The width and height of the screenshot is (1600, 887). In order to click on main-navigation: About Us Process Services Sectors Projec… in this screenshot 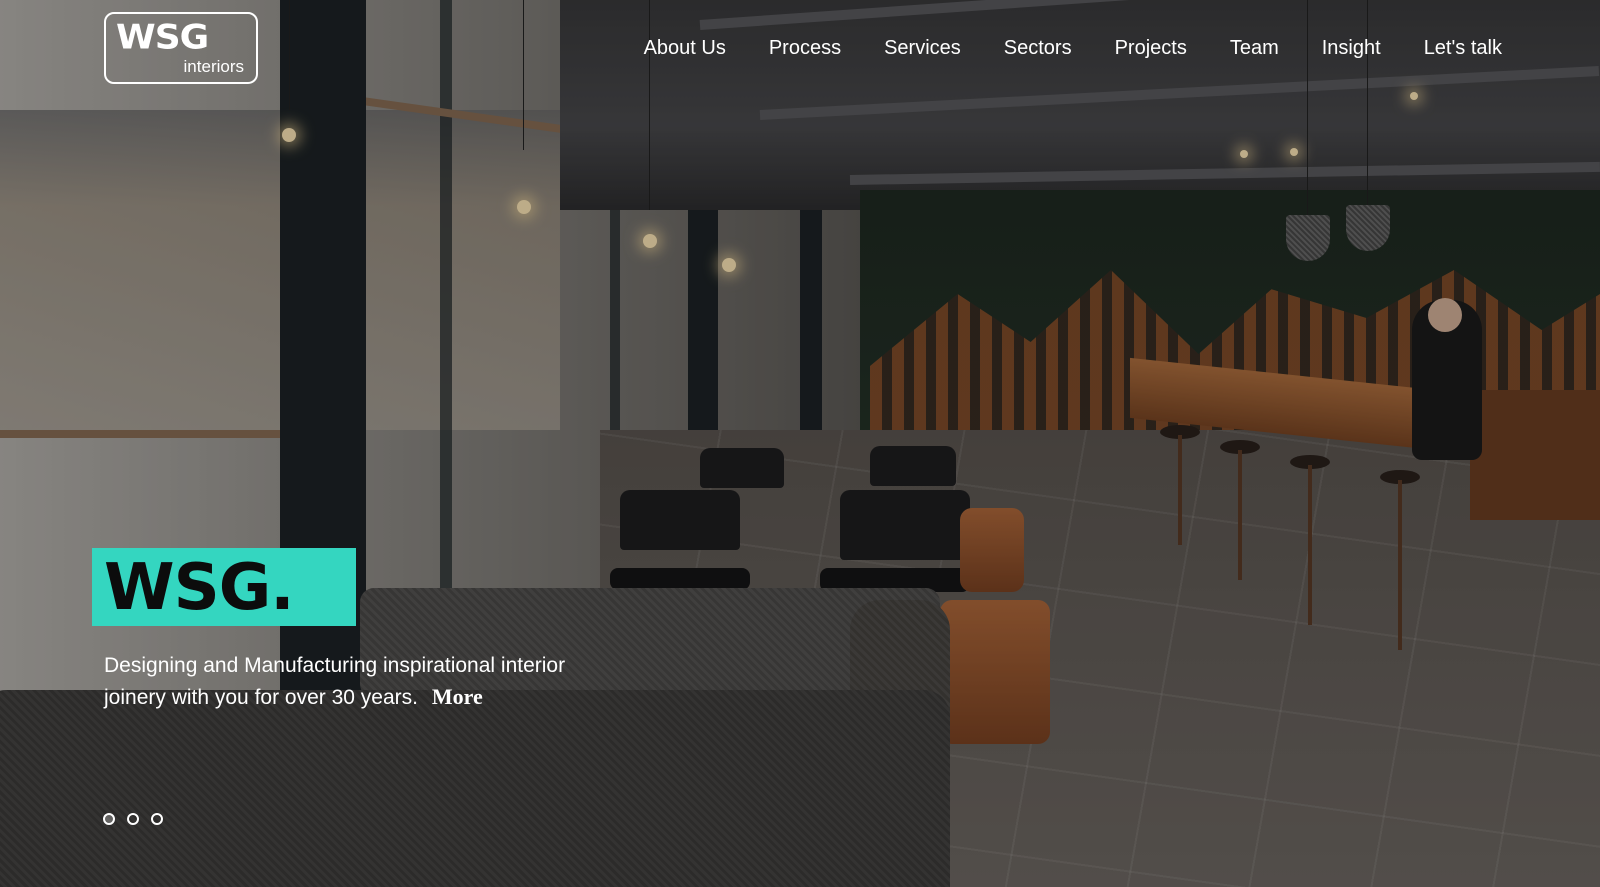, I will do `click(1073, 48)`.